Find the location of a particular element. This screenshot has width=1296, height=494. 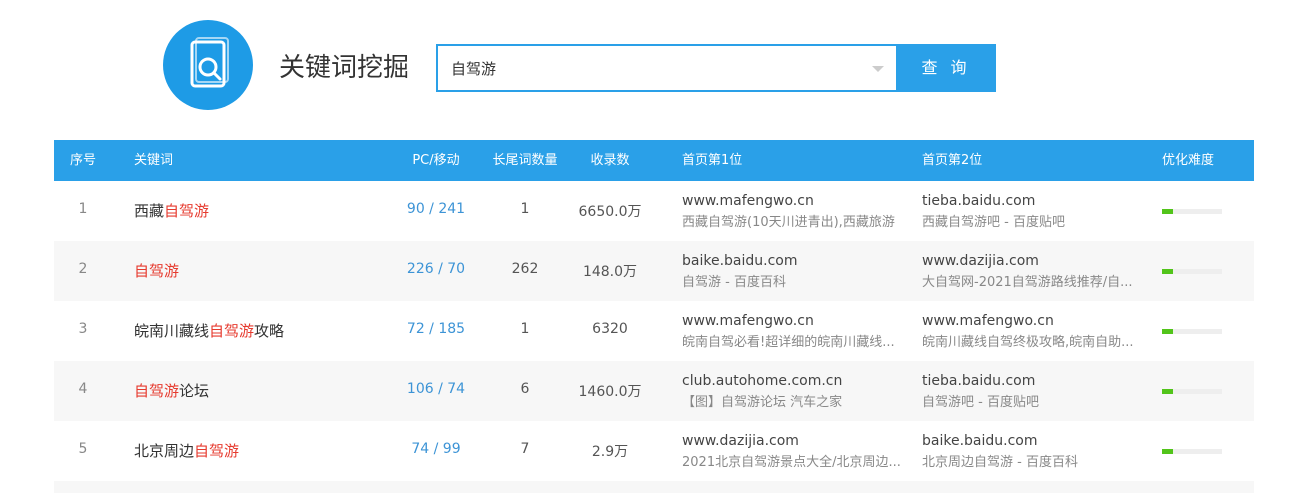

header-keyword: 关键词 is located at coordinates (154, 160).